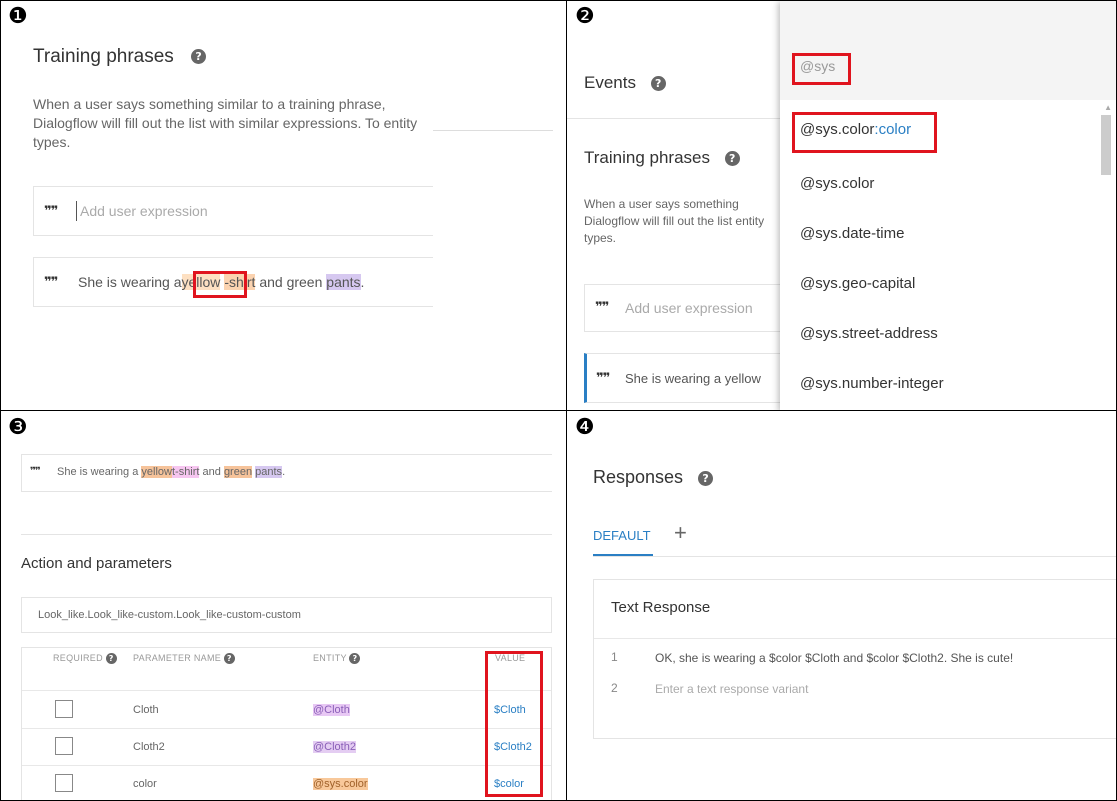 This screenshot has width=1117, height=801. Describe the element at coordinates (145, 784) in the screenshot. I see `parameter-name: color` at that location.